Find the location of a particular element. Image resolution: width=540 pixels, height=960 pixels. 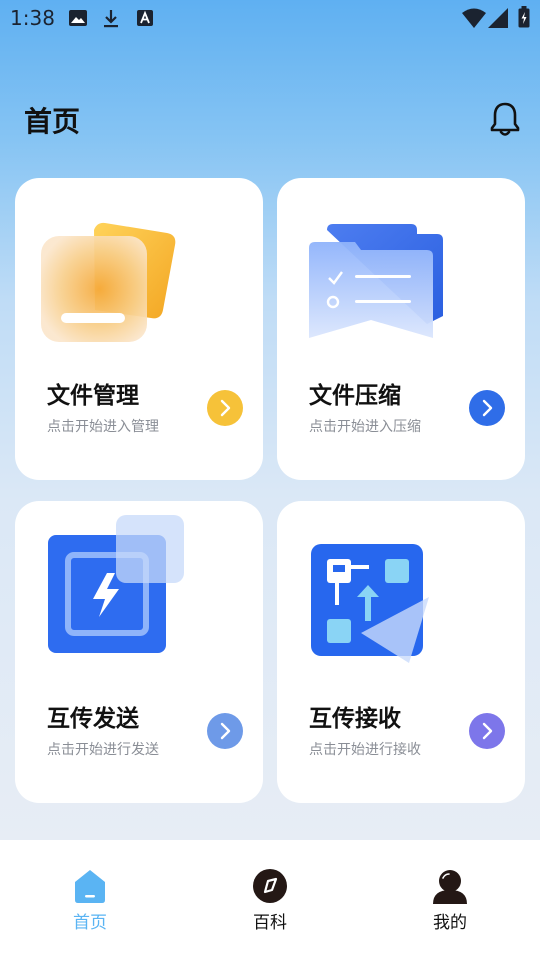

card-transfer-send: 互传发送 点击开始进行发送 is located at coordinates (139, 652).